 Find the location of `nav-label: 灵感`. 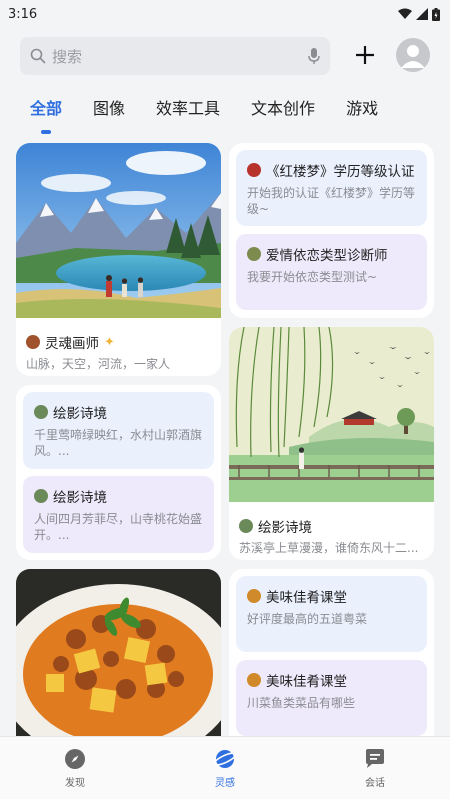

nav-label: 灵感 is located at coordinates (225, 783).